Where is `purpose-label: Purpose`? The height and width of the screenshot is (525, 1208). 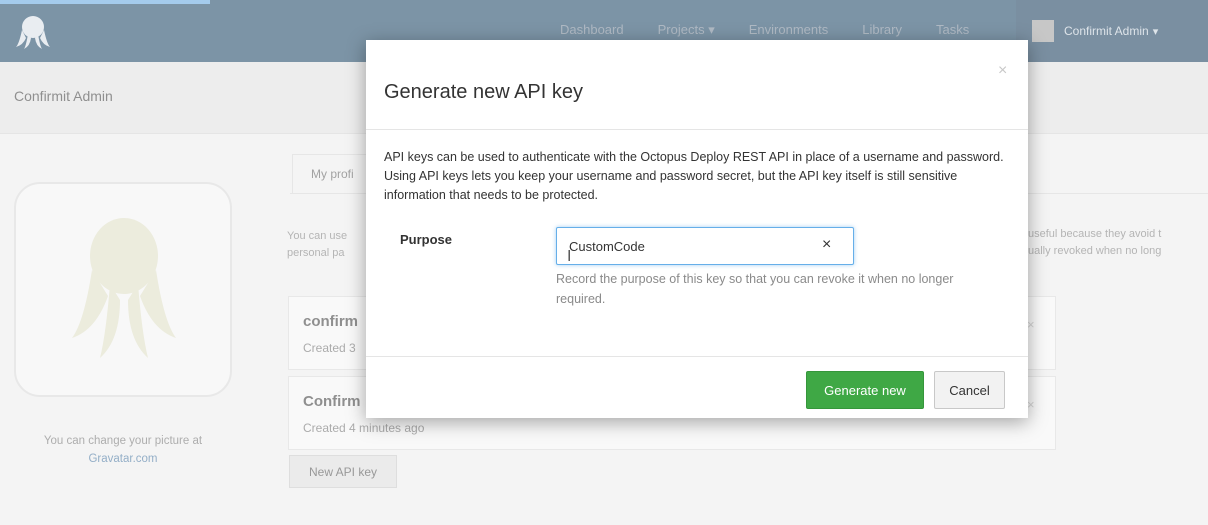
purpose-label: Purpose is located at coordinates (426, 239).